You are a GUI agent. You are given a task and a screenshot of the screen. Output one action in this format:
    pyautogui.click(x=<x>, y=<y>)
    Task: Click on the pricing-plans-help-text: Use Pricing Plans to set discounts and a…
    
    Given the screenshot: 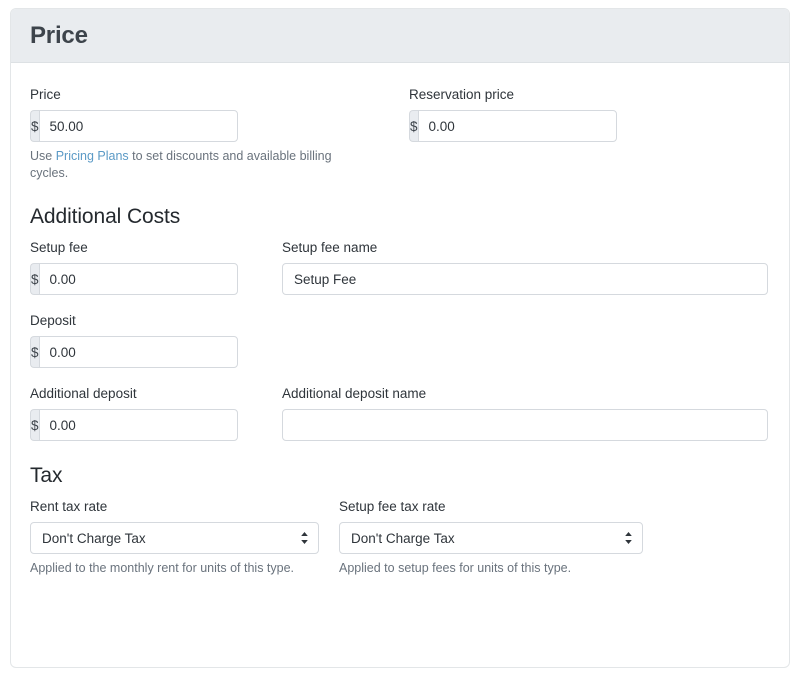 What is the action you would take?
    pyautogui.click(x=195, y=165)
    